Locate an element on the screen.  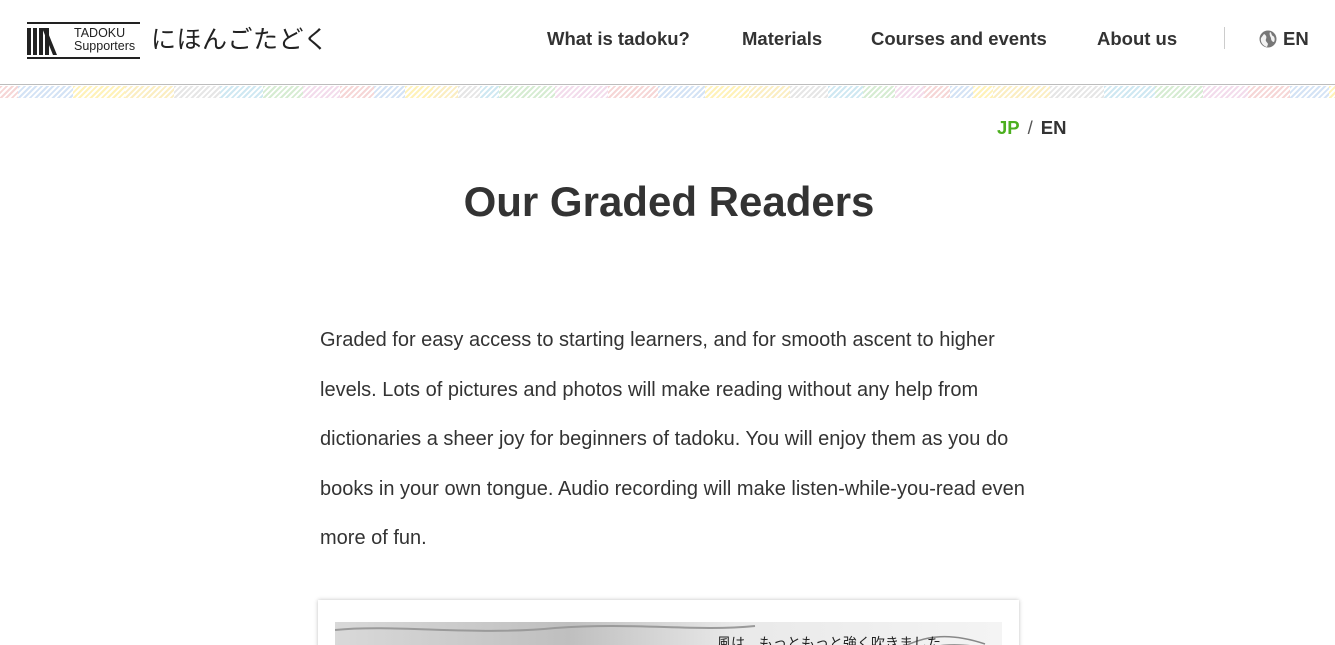
language-selector: EN is located at coordinates (1284, 39).